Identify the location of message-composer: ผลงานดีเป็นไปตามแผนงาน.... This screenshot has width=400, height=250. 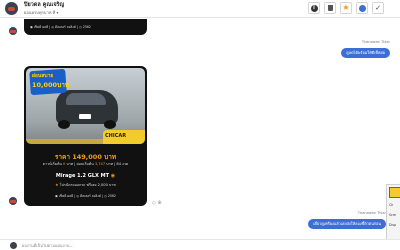
(200, 244).